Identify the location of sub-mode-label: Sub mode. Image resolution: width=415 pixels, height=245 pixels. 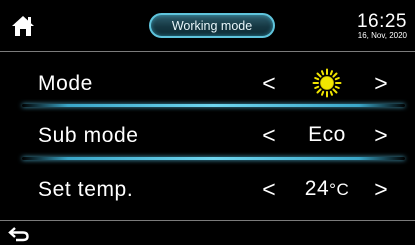
(88, 135).